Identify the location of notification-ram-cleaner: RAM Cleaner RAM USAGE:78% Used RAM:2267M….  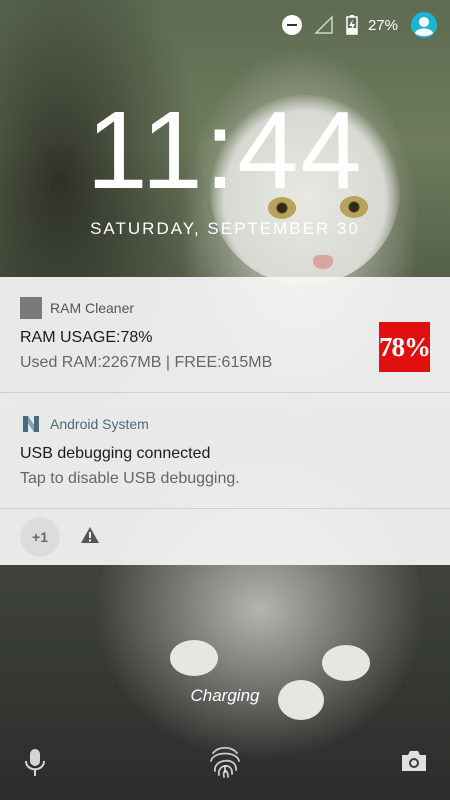
(225, 335).